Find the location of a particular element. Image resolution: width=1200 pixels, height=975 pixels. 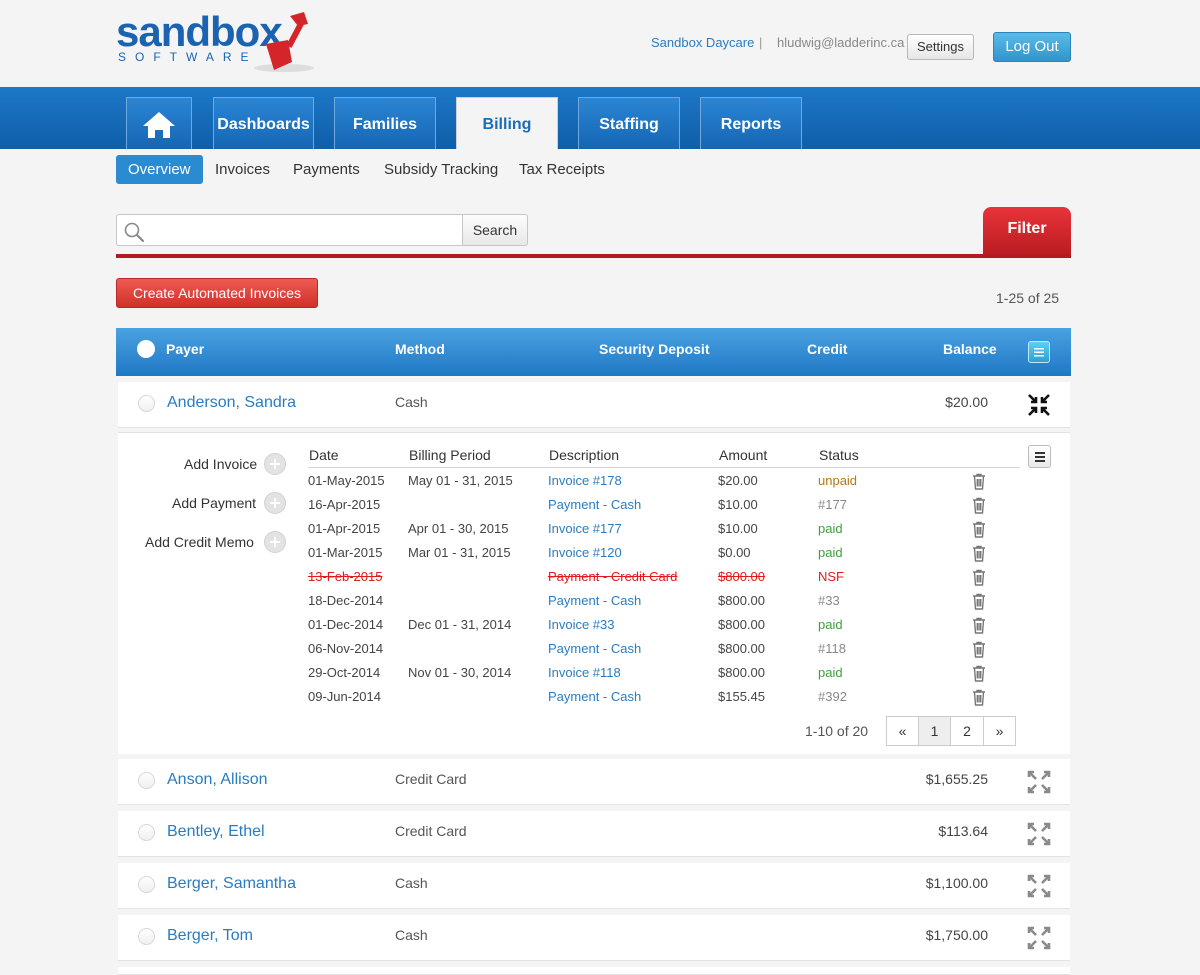

payer-link: Bentley, Ethel is located at coordinates (216, 832).